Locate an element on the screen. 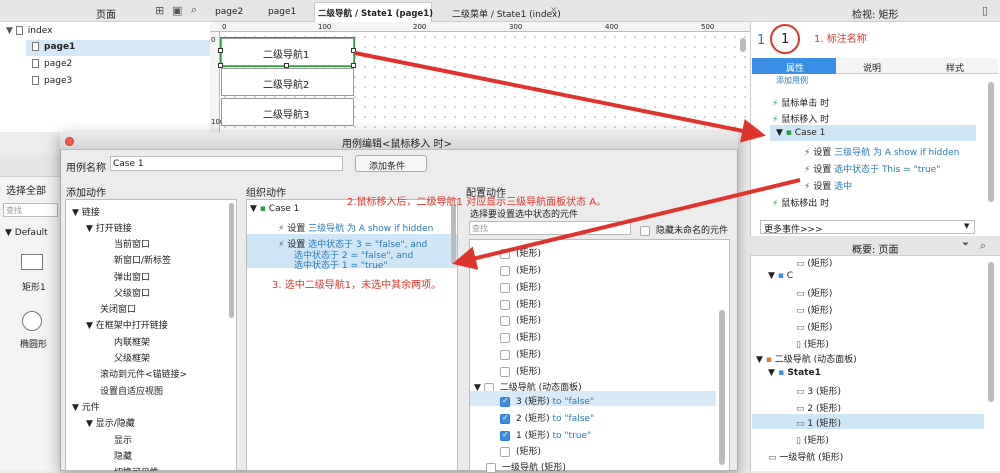  arrow-to-case is located at coordinates (560, 97).